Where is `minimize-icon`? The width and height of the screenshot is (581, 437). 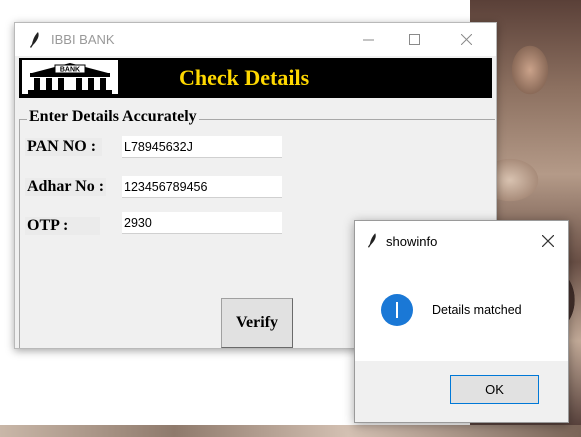 minimize-icon is located at coordinates (368, 39).